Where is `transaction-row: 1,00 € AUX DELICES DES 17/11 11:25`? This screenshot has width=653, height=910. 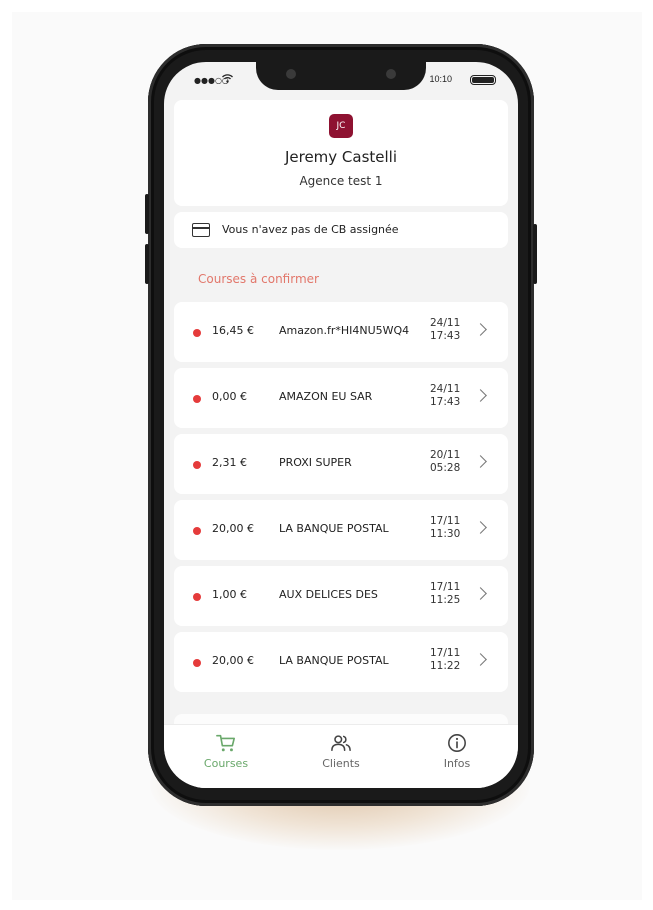 transaction-row: 1,00 € AUX DELICES DES 17/11 11:25 is located at coordinates (341, 596).